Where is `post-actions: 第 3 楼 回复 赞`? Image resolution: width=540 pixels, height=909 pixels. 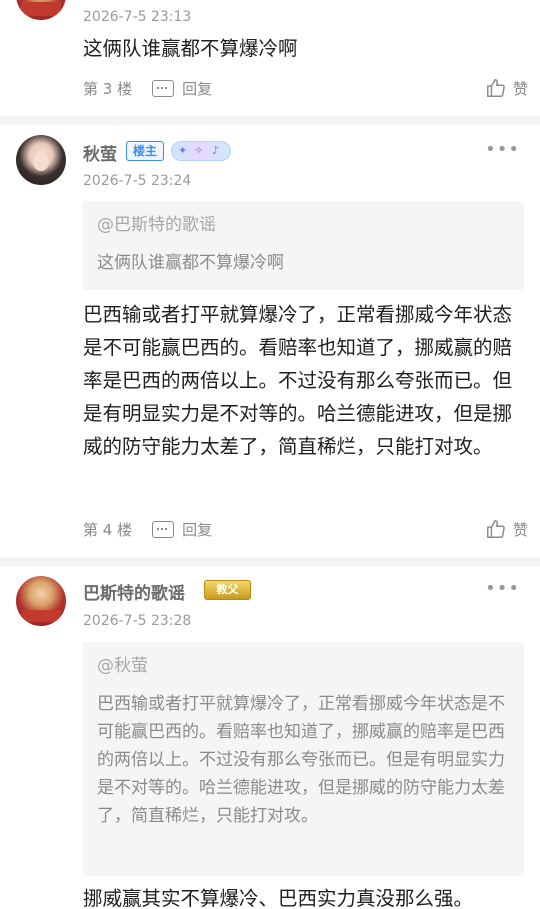
post-actions: 第 3 楼 回复 赞 is located at coordinates (305, 88).